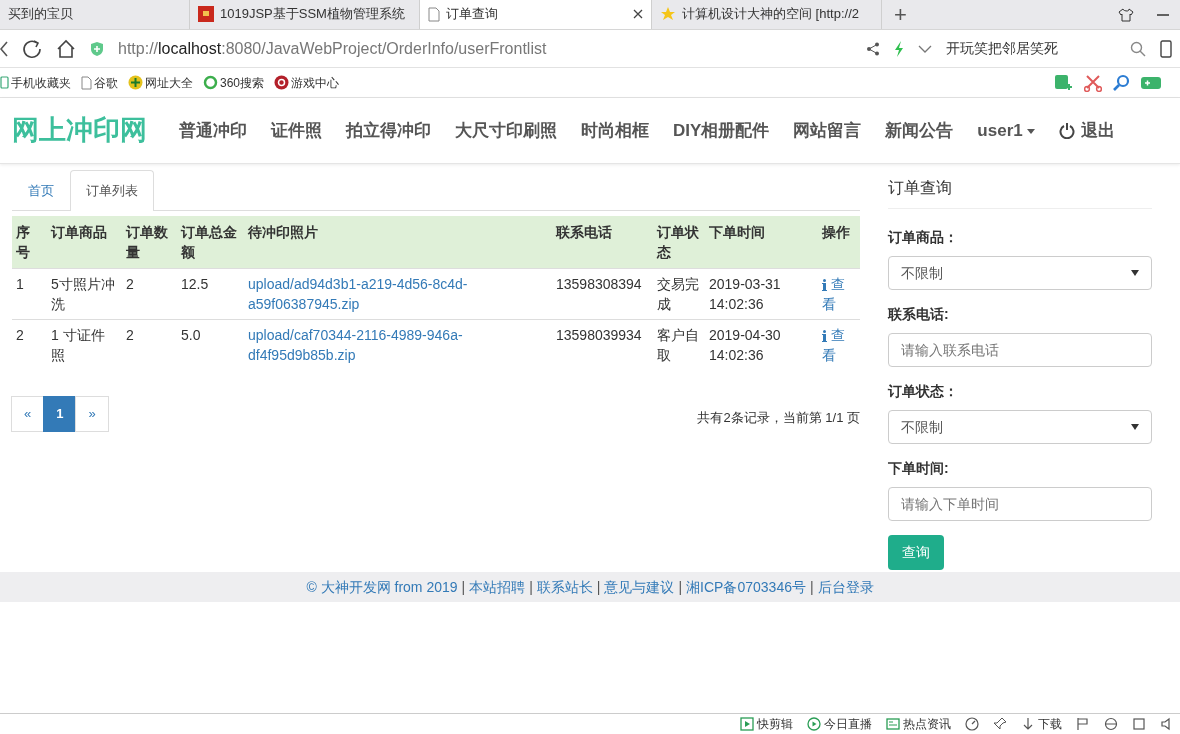 The image size is (1180, 734). I want to click on browser-tab: 订单查询, so click(536, 14).